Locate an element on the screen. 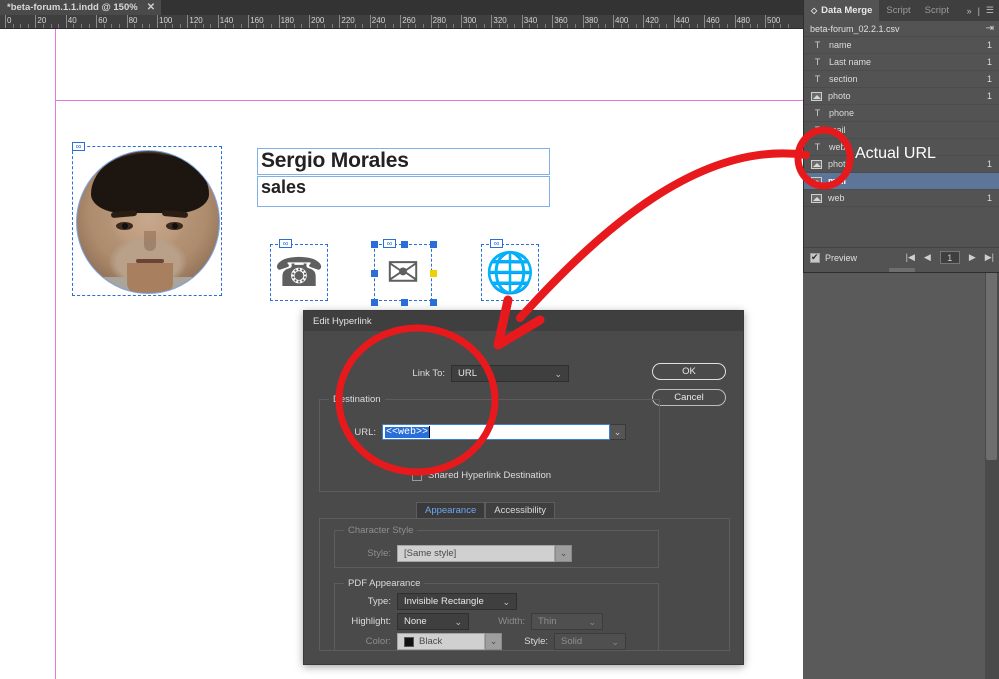  style-select: [Same style] is located at coordinates (476, 553).